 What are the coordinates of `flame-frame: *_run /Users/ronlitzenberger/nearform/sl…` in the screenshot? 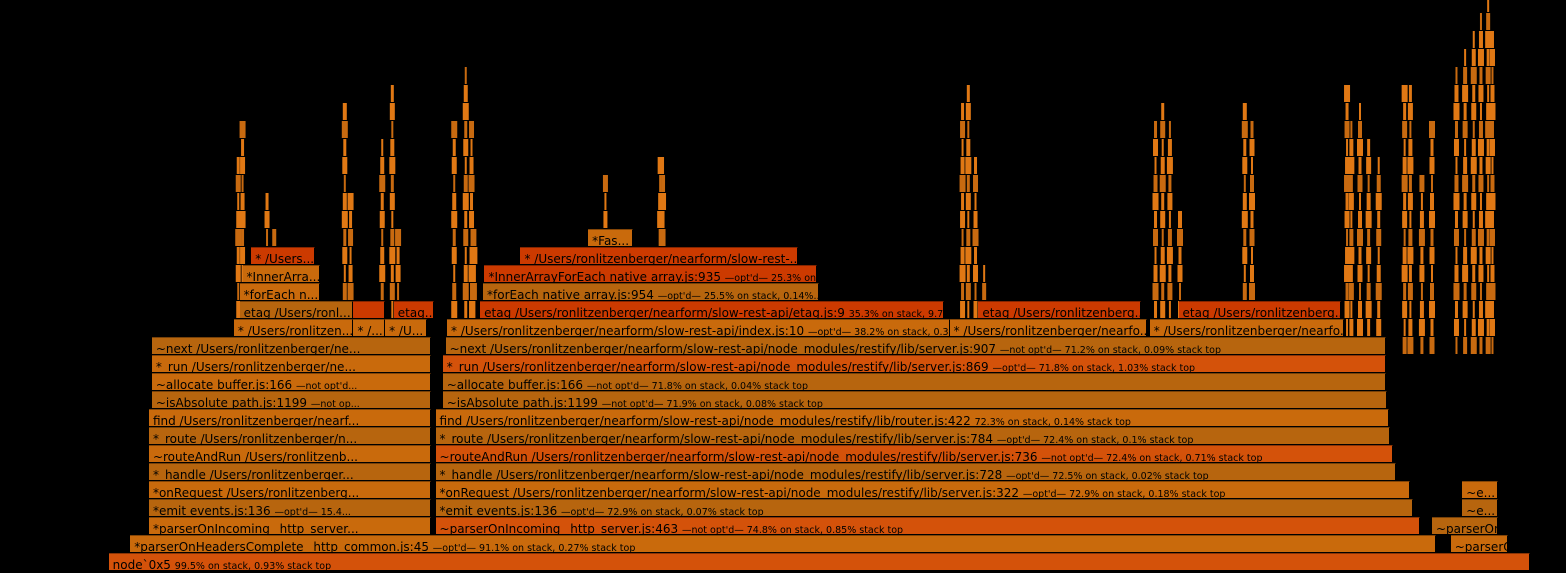 It's located at (914, 363).